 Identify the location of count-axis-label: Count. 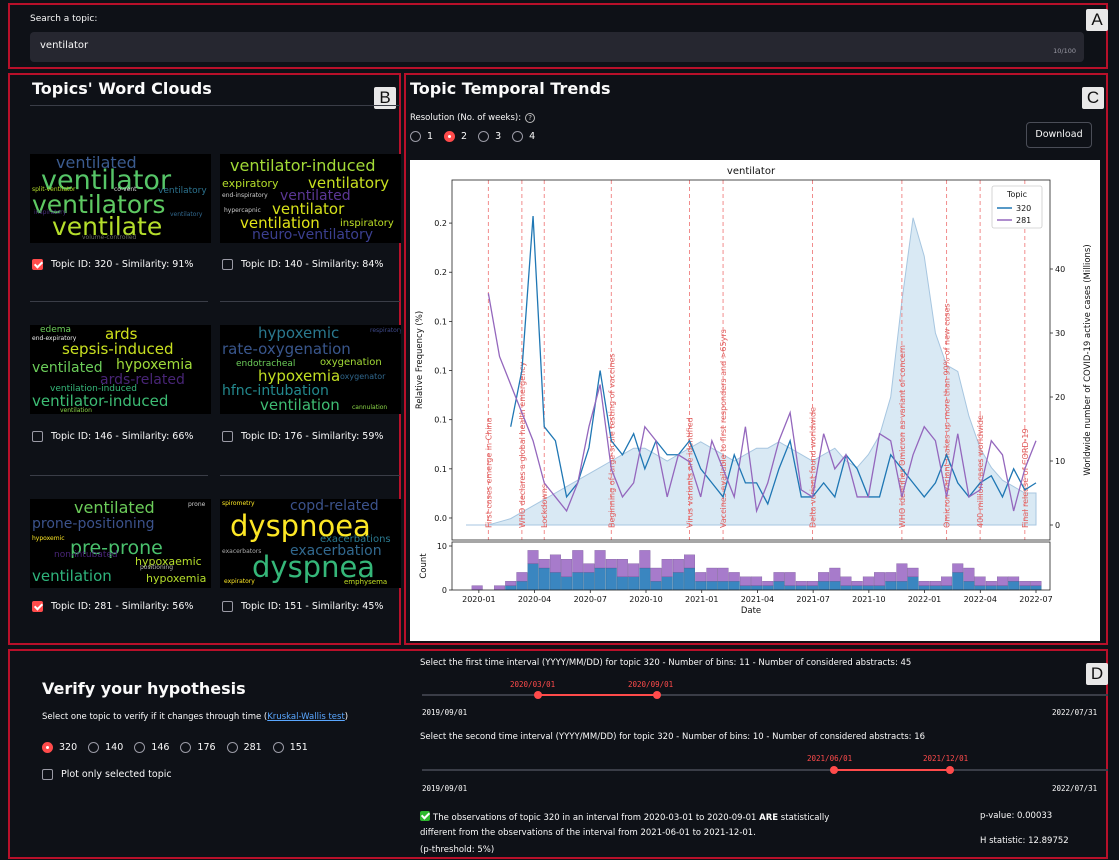
(424, 566).